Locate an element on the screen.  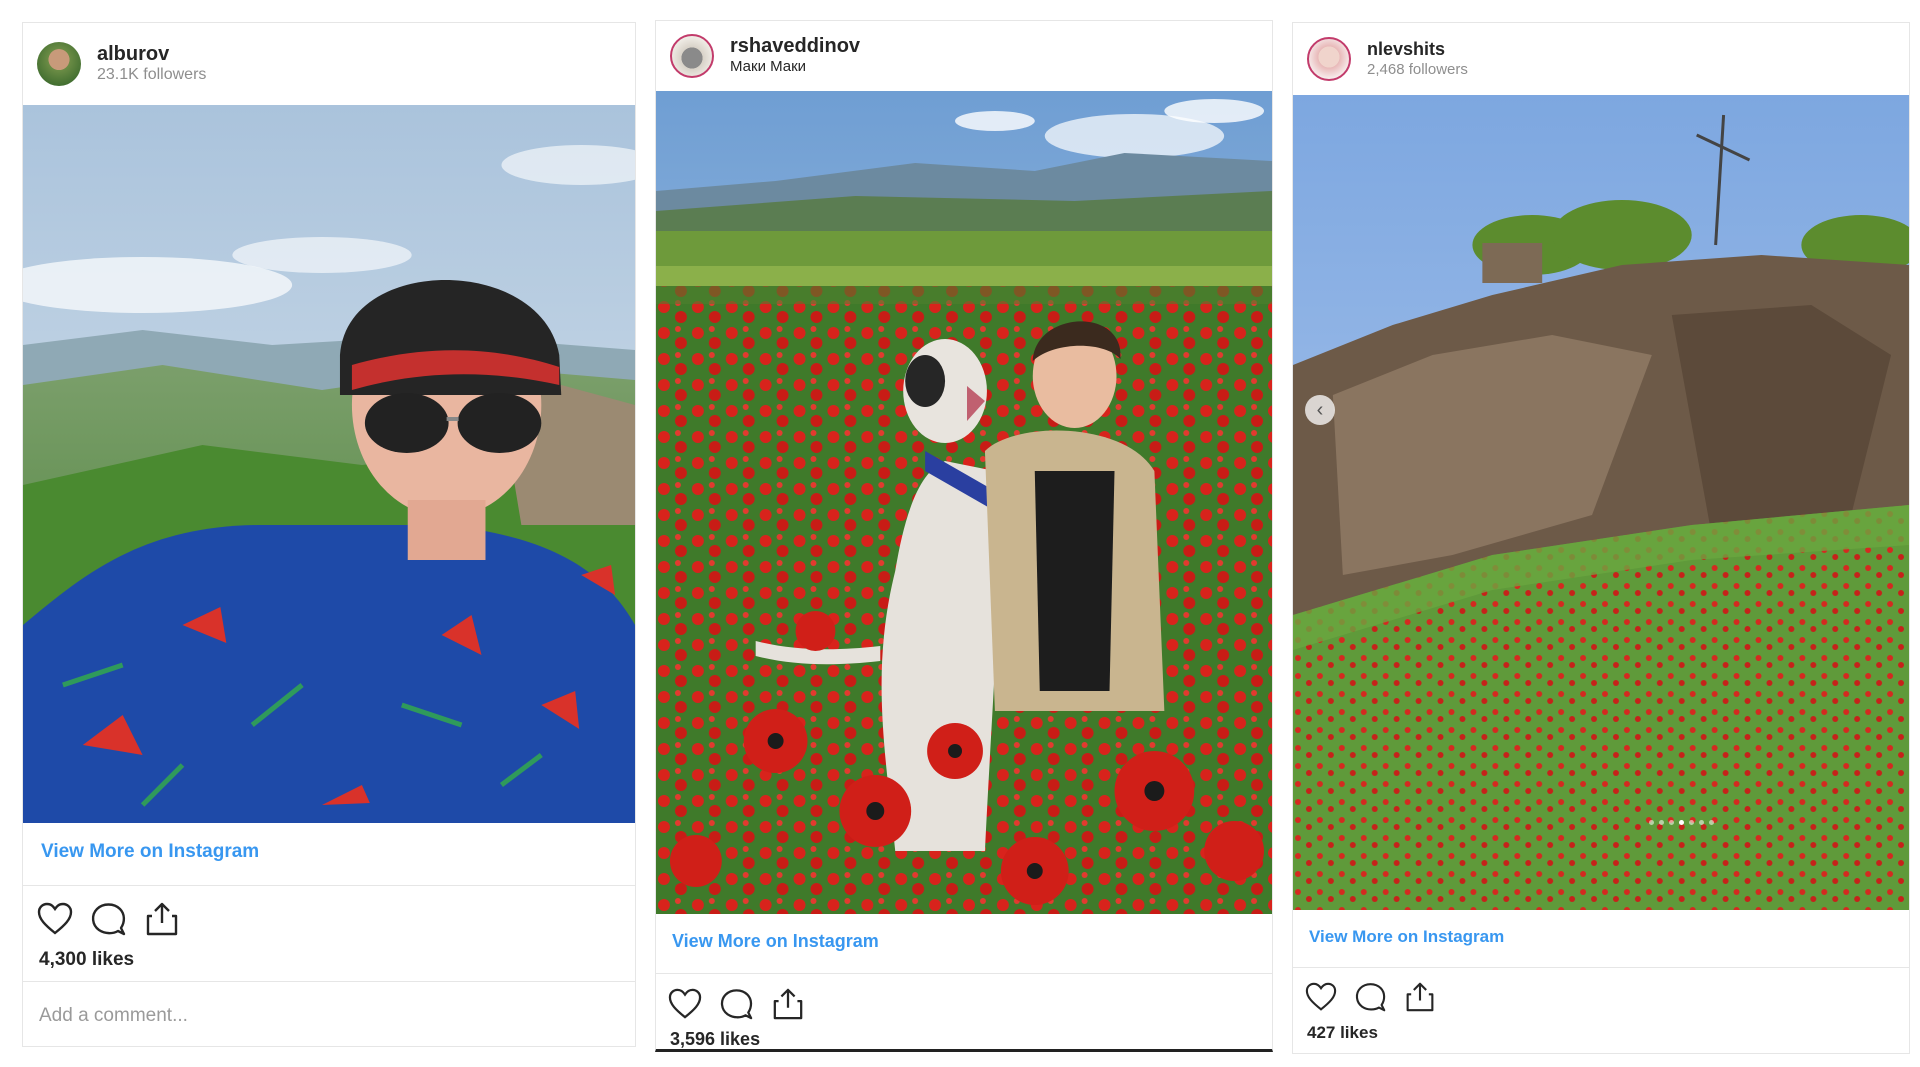
post-user-block: rshaveddinov Маки Маки is located at coordinates (795, 56).